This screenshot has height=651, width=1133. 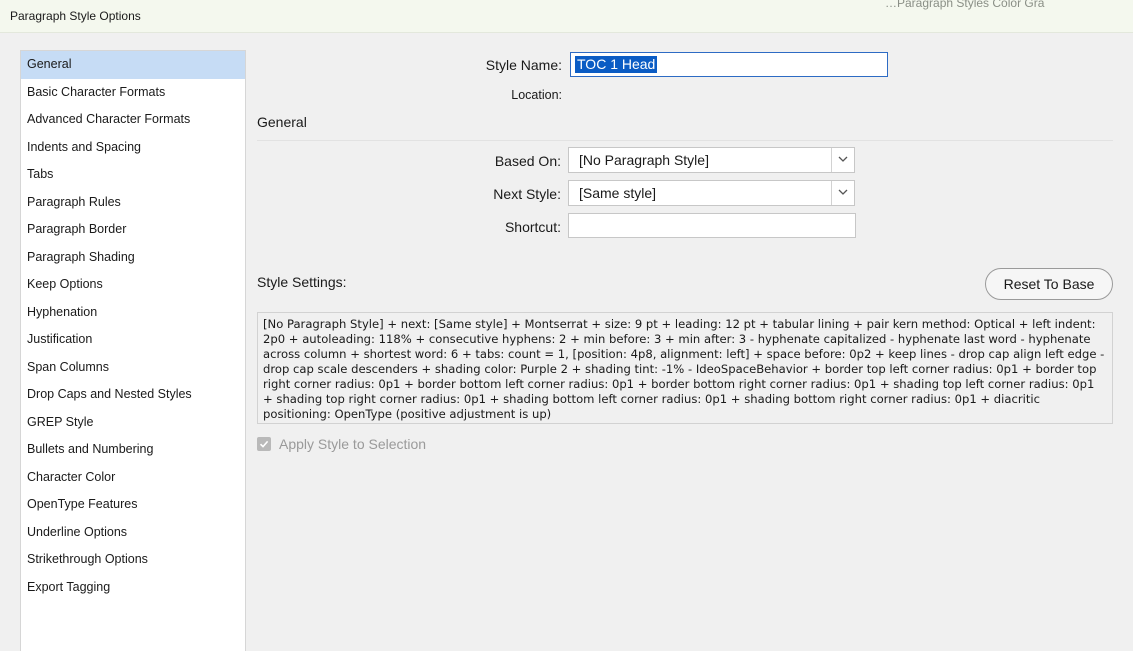 I want to click on background-tabs-text: …Paragraph Styles Color Gra, so click(x=965, y=5).